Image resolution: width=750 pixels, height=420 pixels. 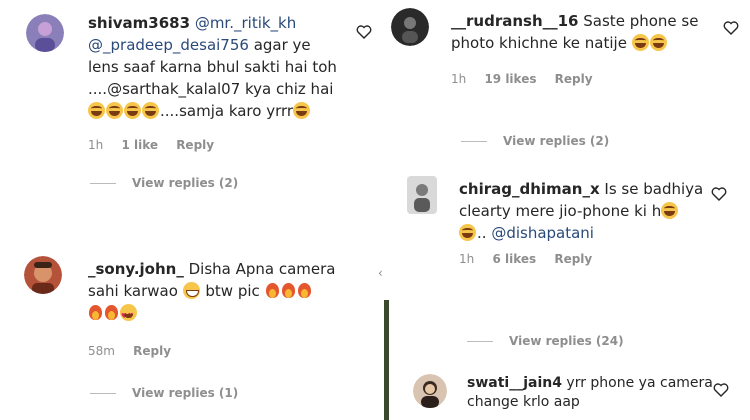 I want to click on view-replies-label: View replies (1), so click(x=185, y=393).